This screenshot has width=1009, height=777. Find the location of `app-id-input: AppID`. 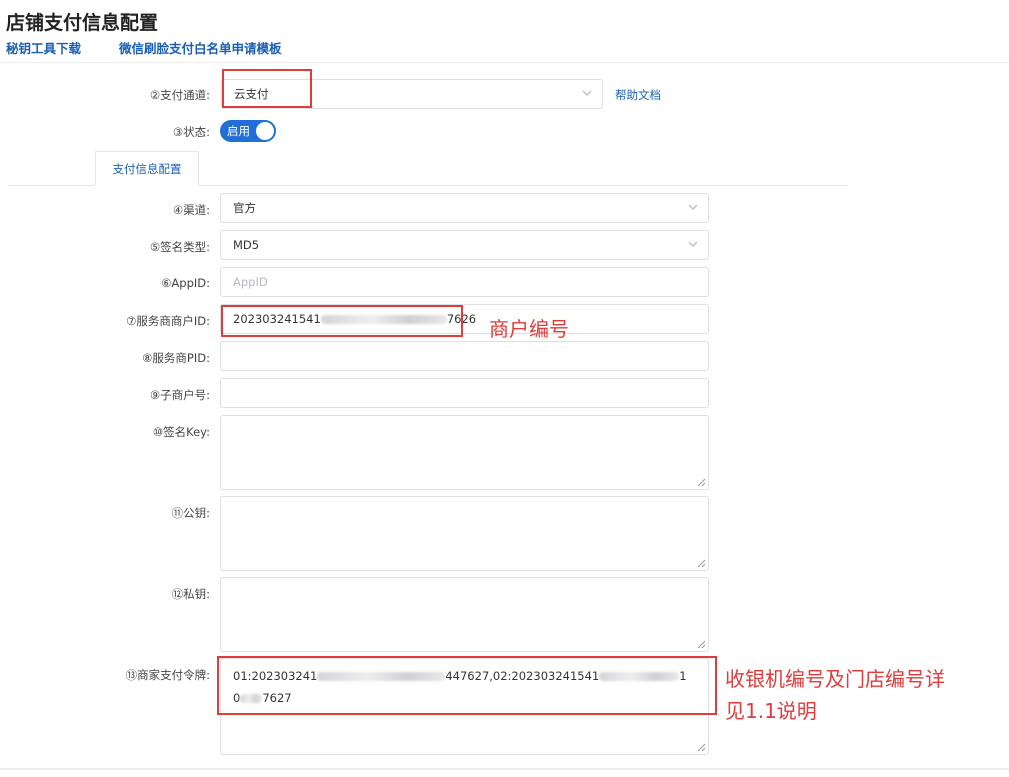

app-id-input: AppID is located at coordinates (464, 282).